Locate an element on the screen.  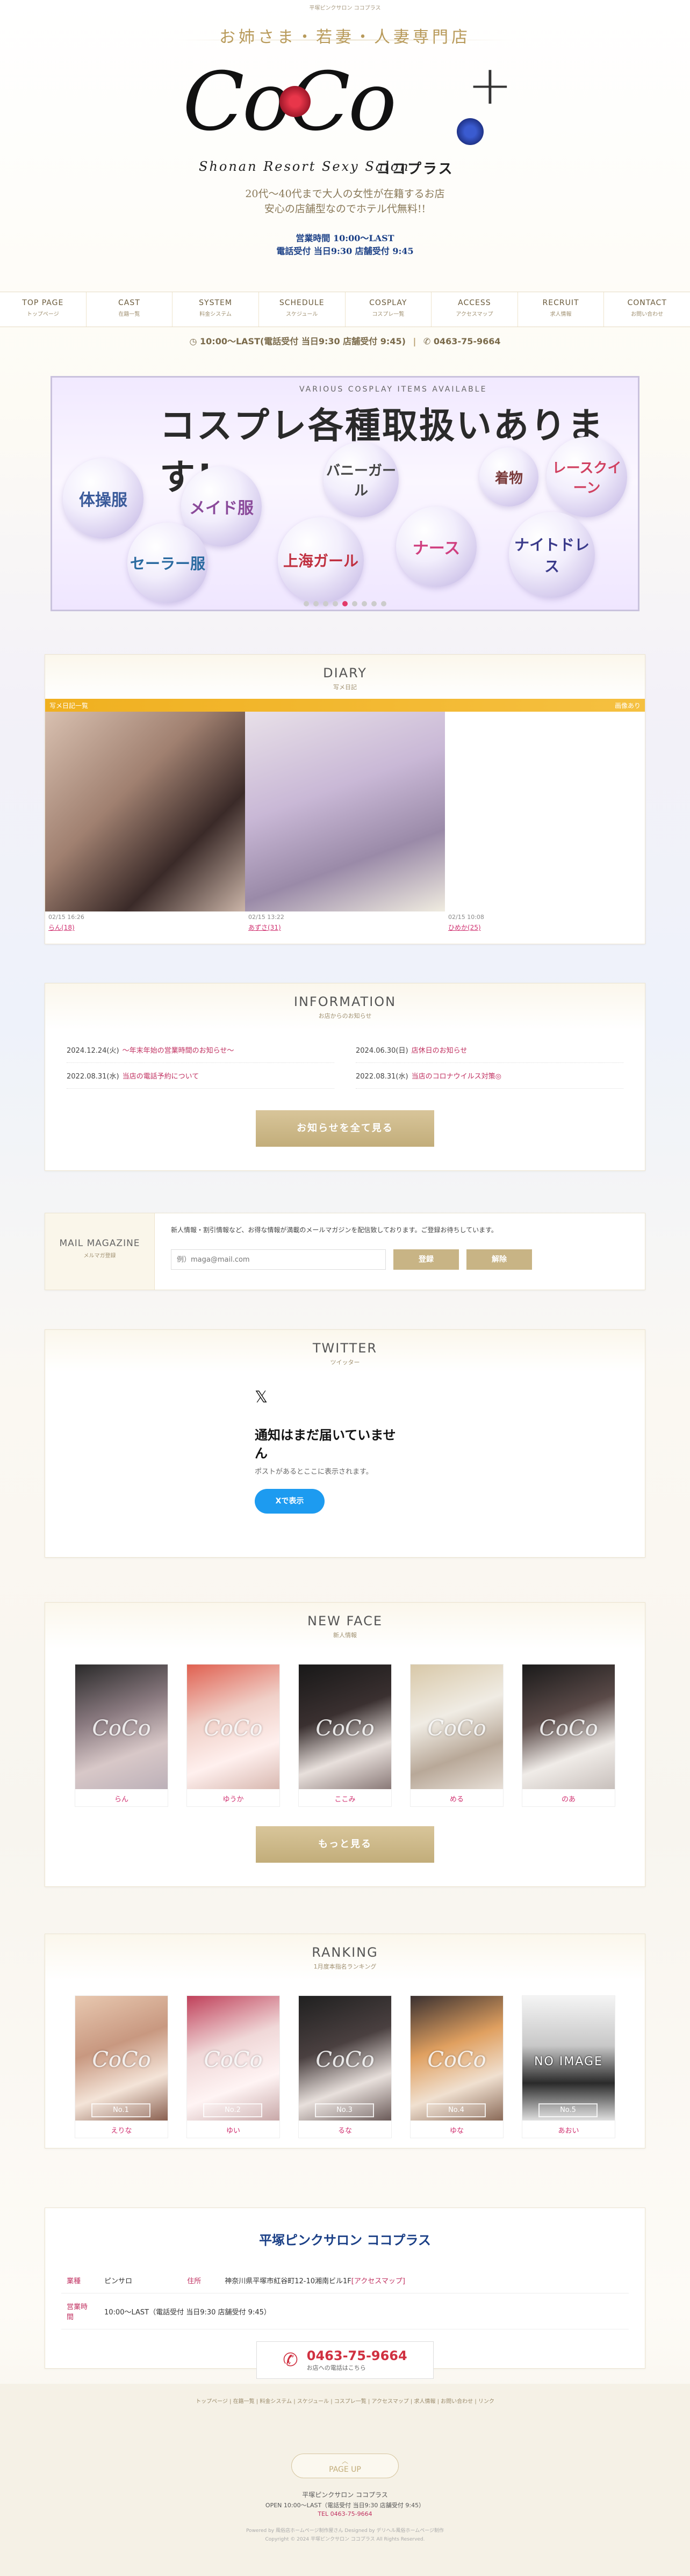
carousel-dot-active is located at coordinates (345, 603).